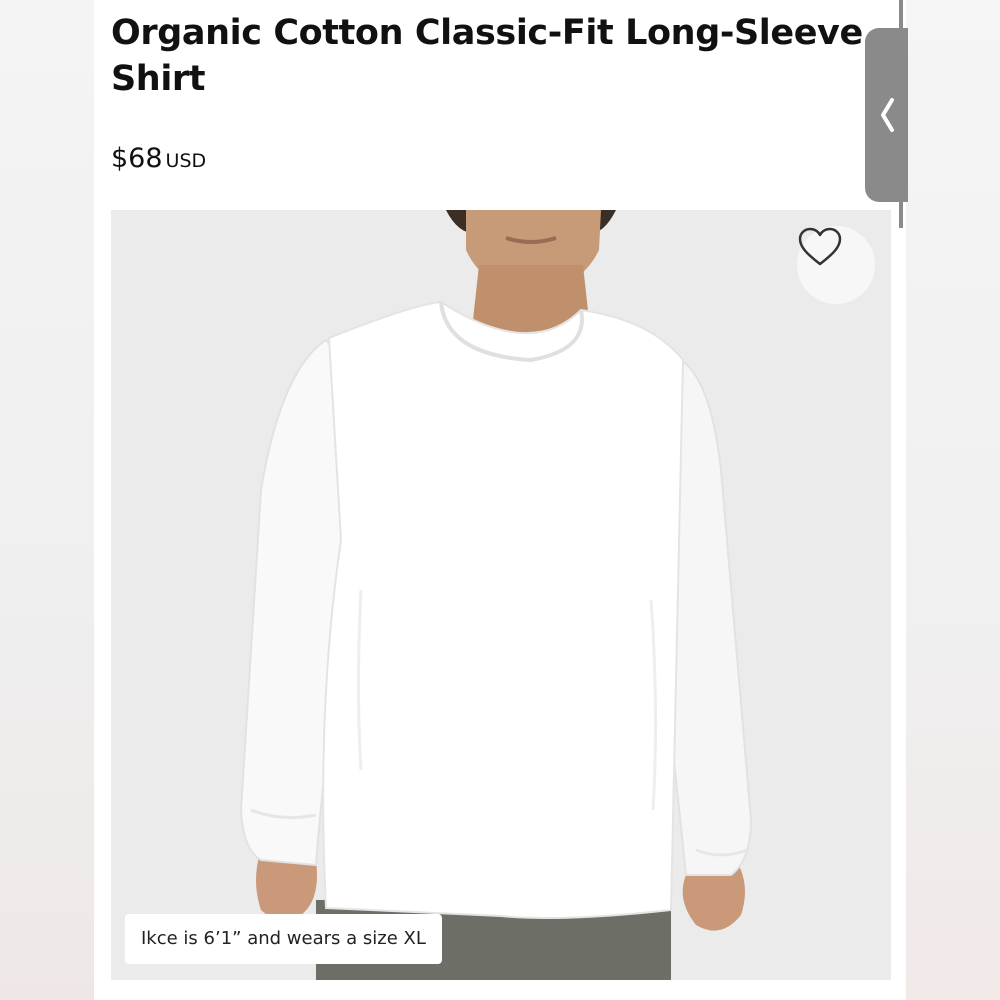 The image size is (1000, 1000). I want to click on backdrop-right, so click(953, 500).